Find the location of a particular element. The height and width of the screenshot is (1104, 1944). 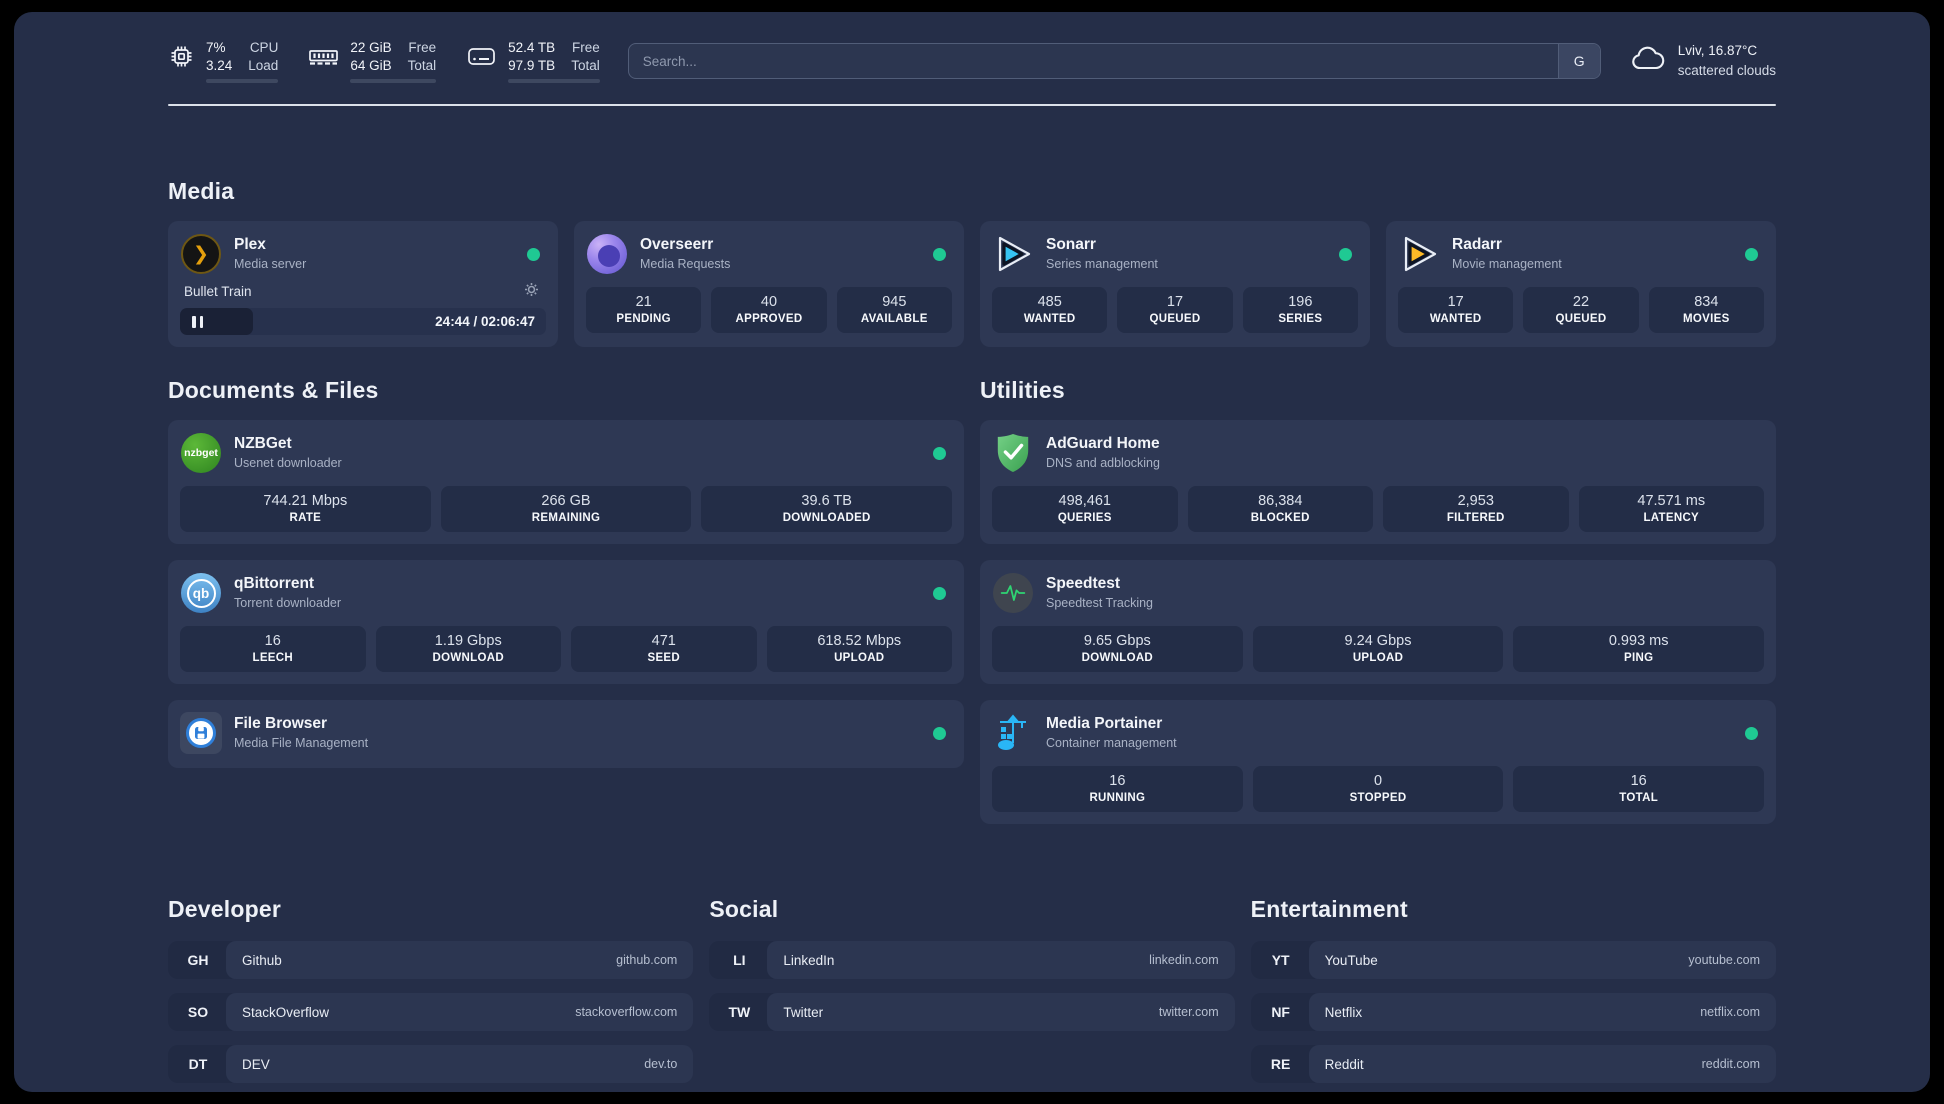

cpu-icon is located at coordinates (181, 59).